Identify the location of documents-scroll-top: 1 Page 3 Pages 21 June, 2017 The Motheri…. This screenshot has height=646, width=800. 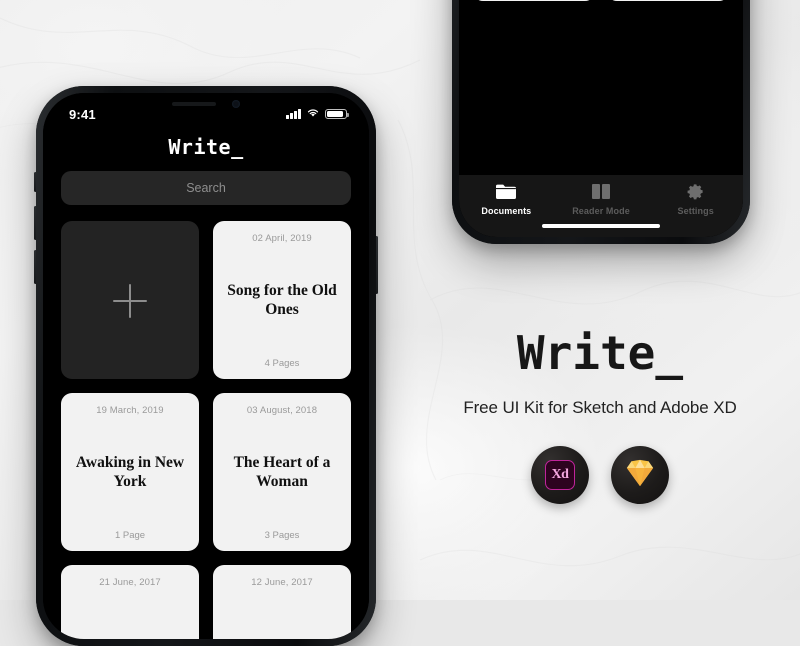
(601, 31).